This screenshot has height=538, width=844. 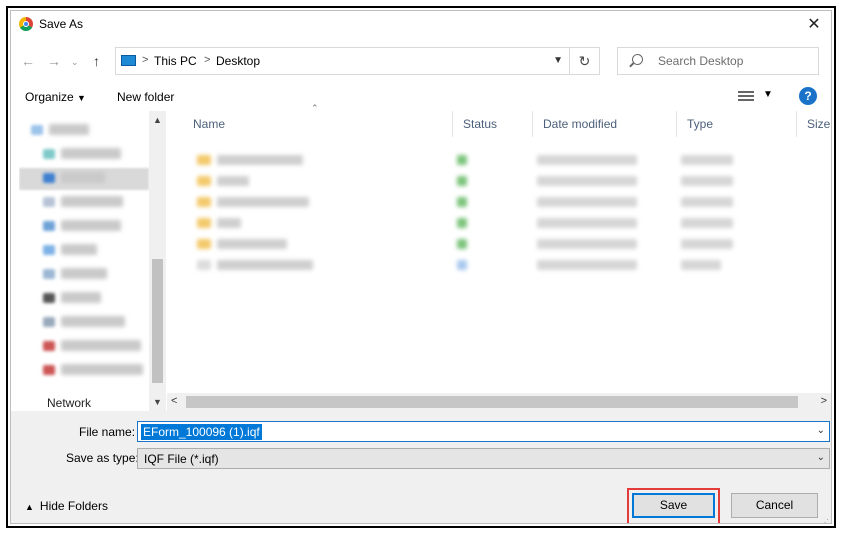 What do you see at coordinates (768, 94) in the screenshot?
I see `caret-down-icon: ▼` at bounding box center [768, 94].